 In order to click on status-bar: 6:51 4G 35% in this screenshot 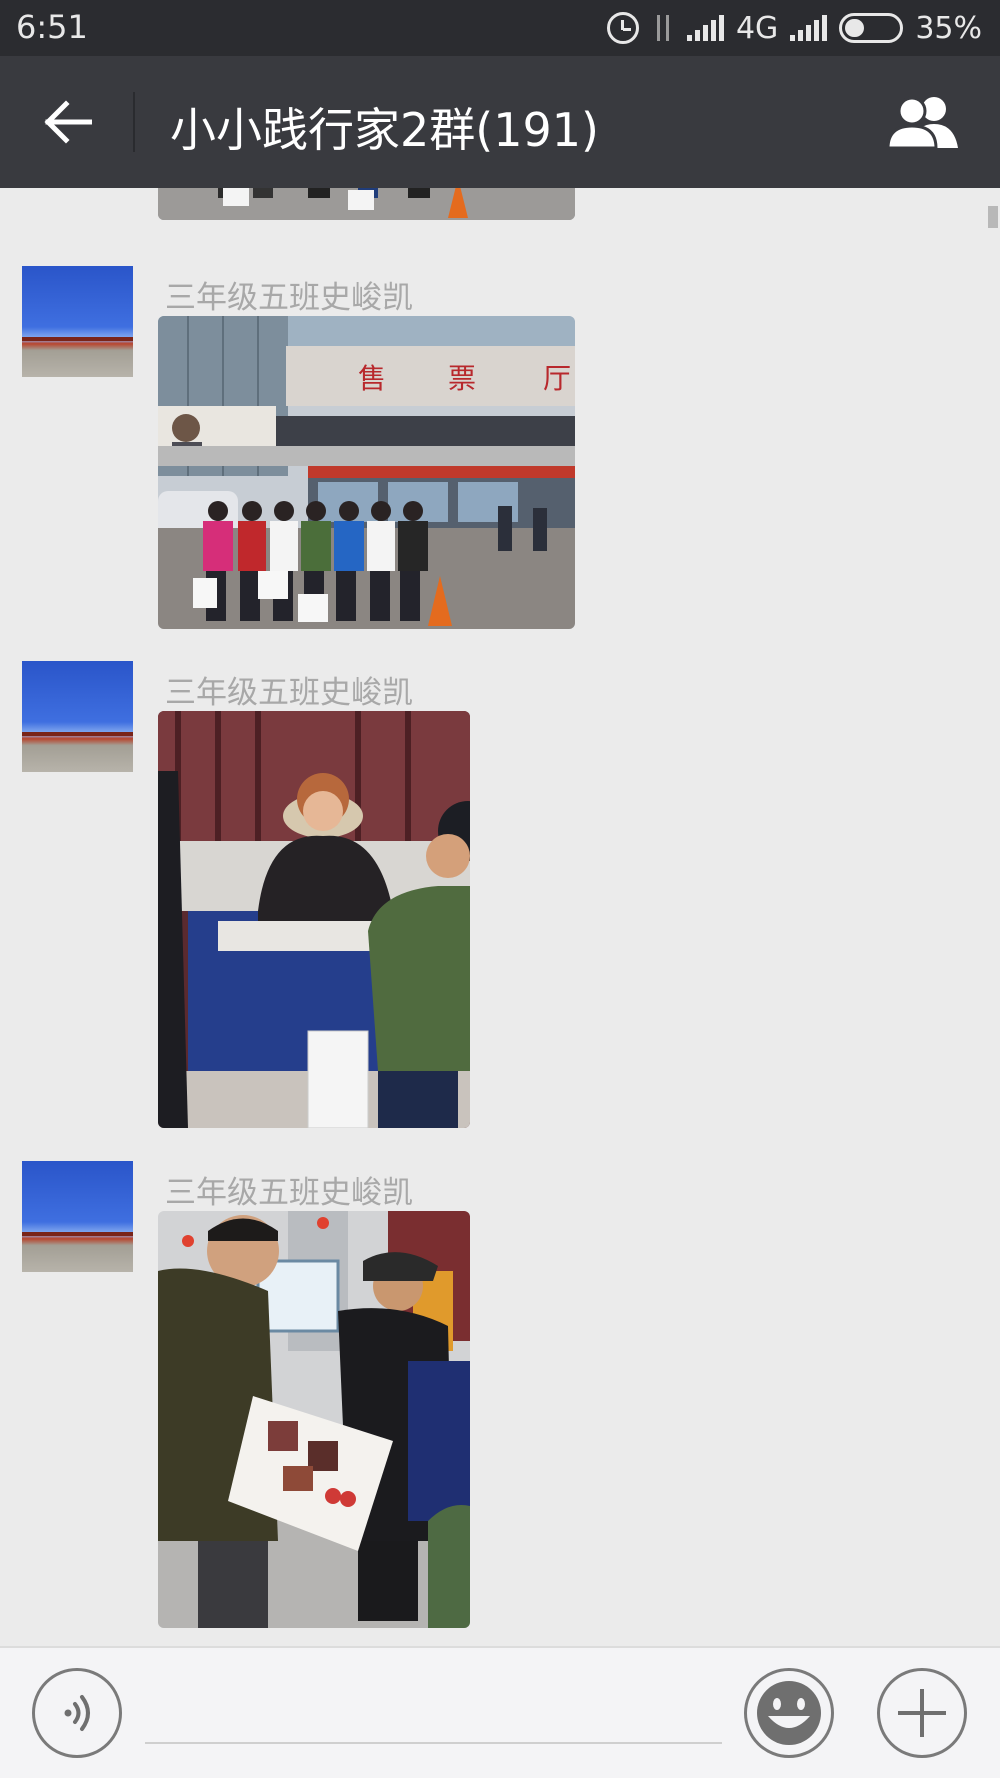, I will do `click(500, 28)`.